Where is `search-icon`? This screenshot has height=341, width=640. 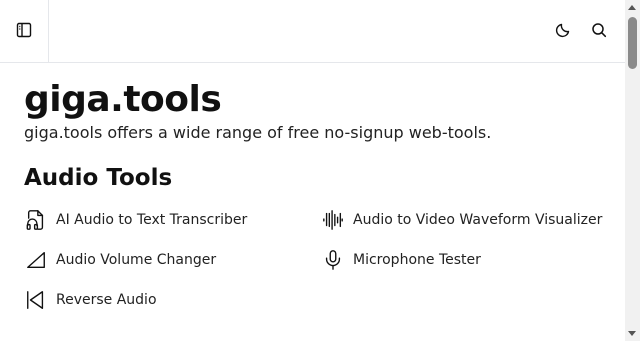
search-icon is located at coordinates (599, 32).